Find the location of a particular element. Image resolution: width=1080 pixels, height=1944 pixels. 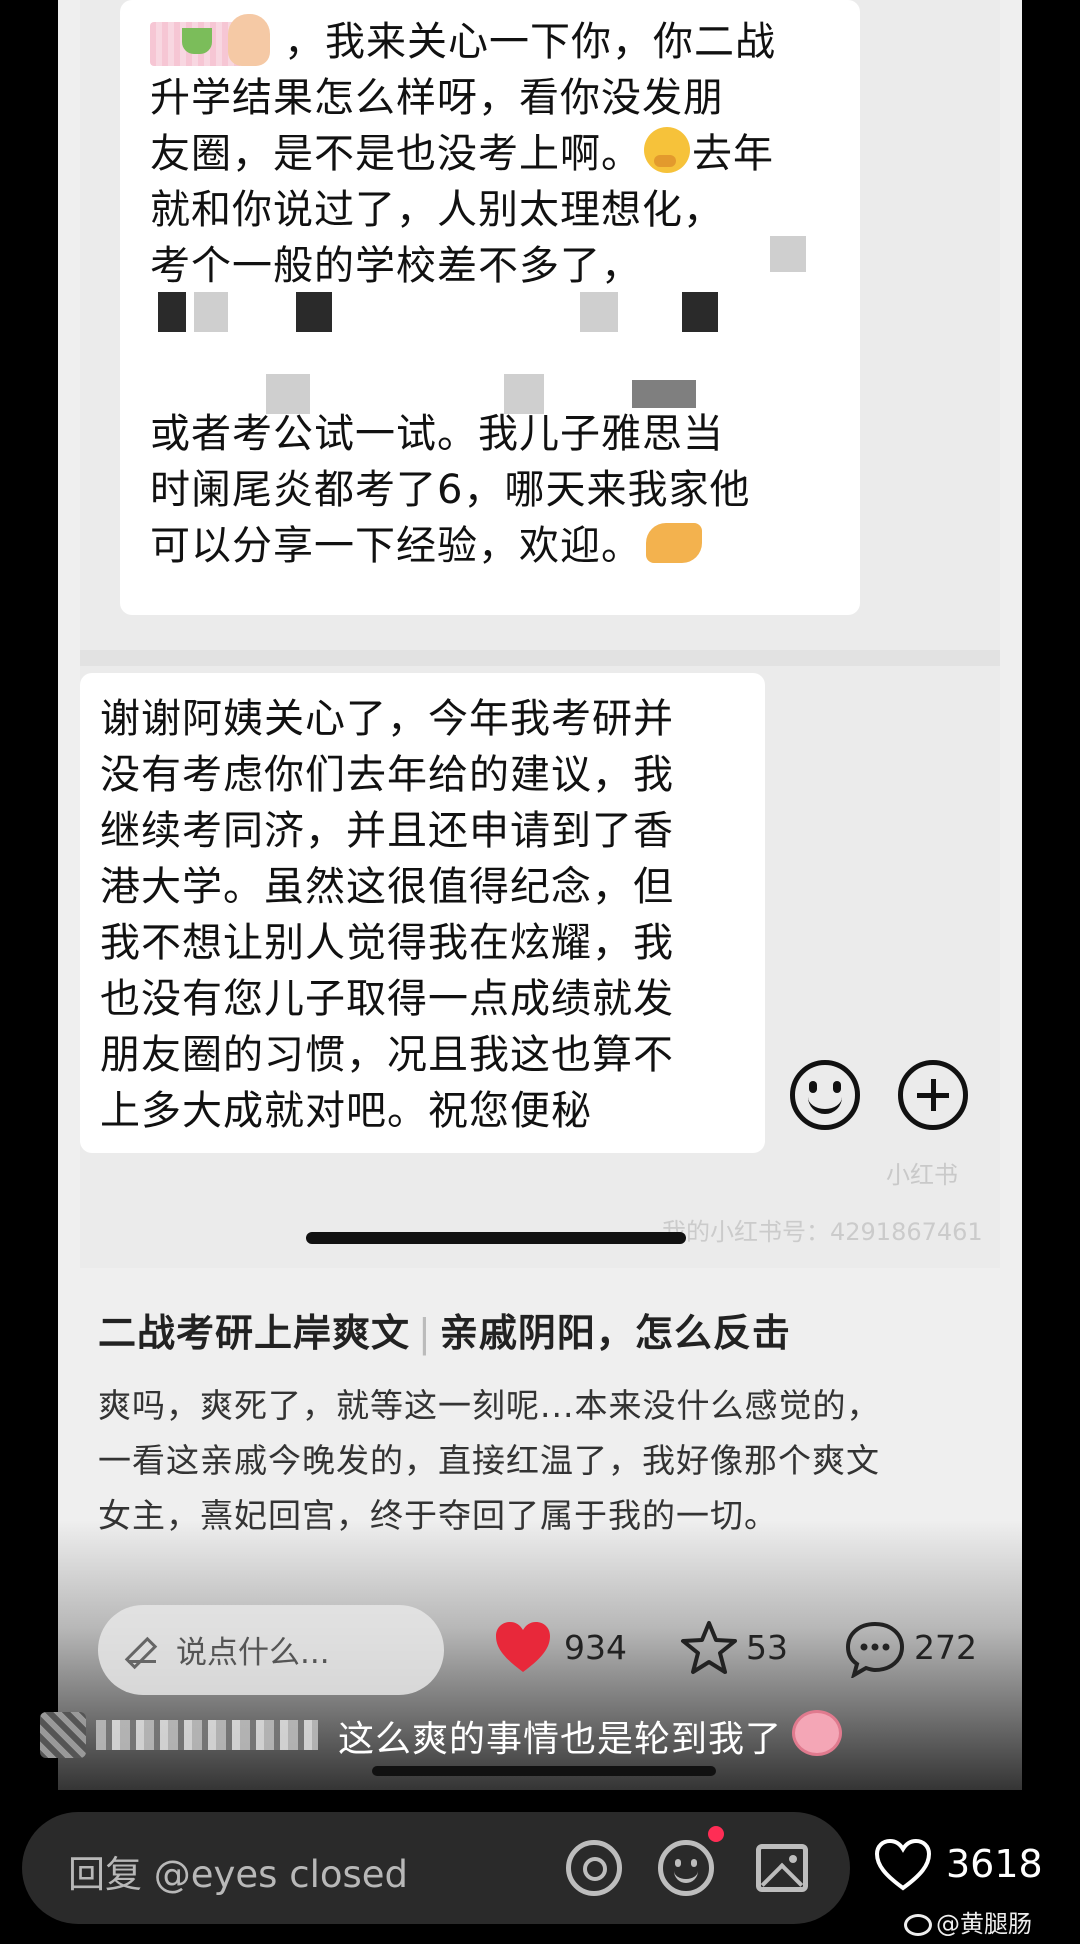

message-line: 友圈，是不是也没考上啊。 去年 is located at coordinates (490, 154).